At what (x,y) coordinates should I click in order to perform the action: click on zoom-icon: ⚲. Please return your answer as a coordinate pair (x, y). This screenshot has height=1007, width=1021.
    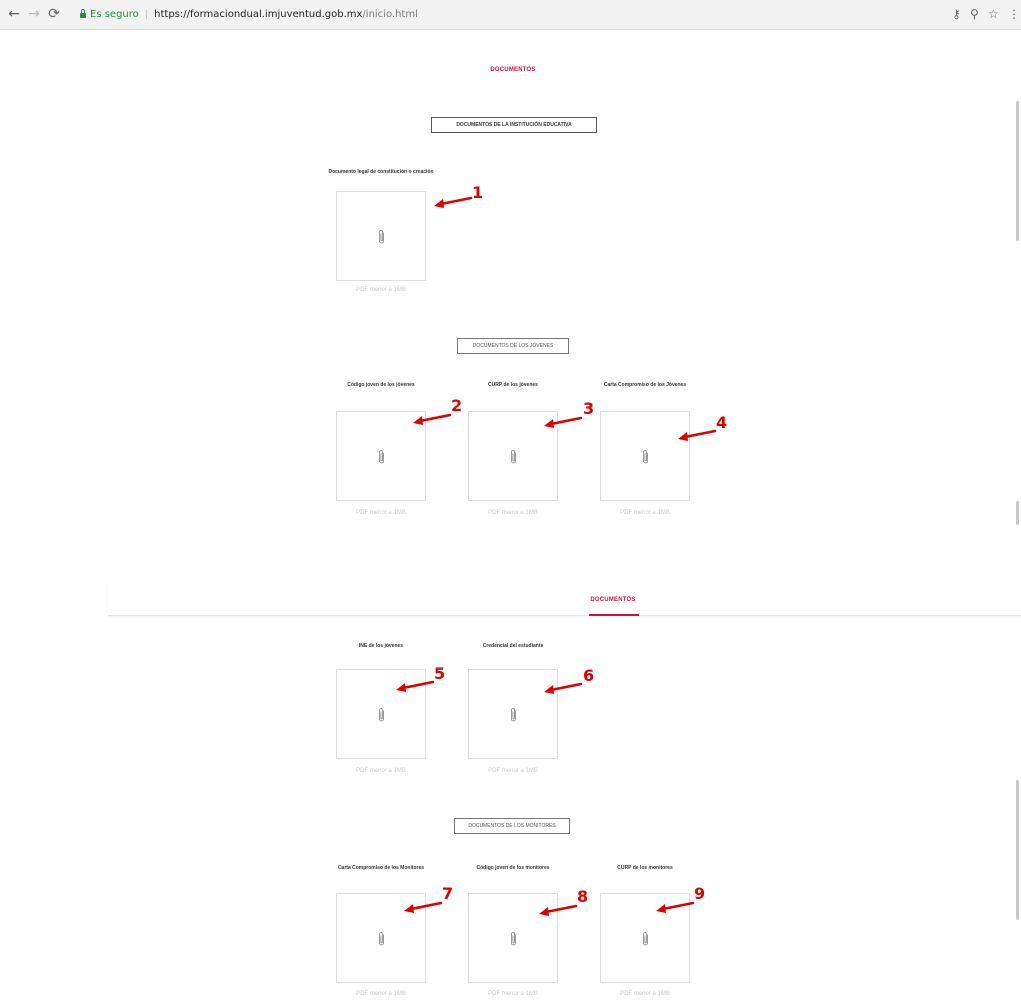
    Looking at the image, I should click on (974, 14).